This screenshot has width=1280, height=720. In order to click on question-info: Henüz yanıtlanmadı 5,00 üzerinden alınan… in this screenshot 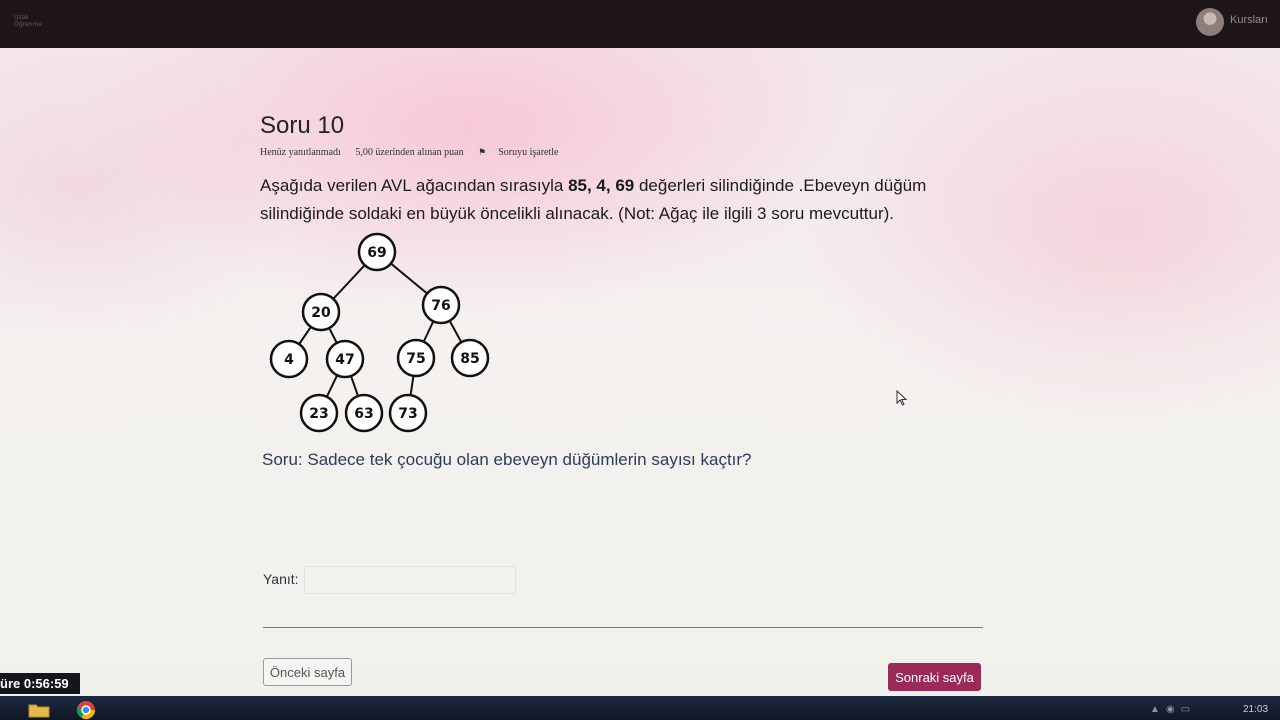, I will do `click(421, 152)`.